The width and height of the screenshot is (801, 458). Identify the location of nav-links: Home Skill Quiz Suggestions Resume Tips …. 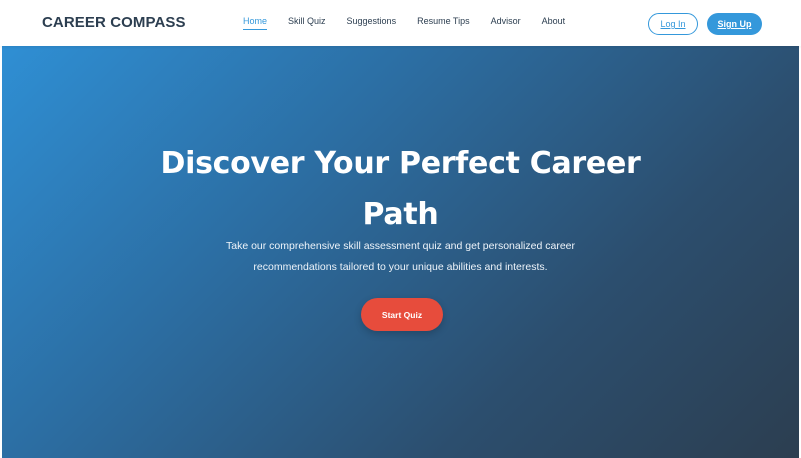
(404, 23).